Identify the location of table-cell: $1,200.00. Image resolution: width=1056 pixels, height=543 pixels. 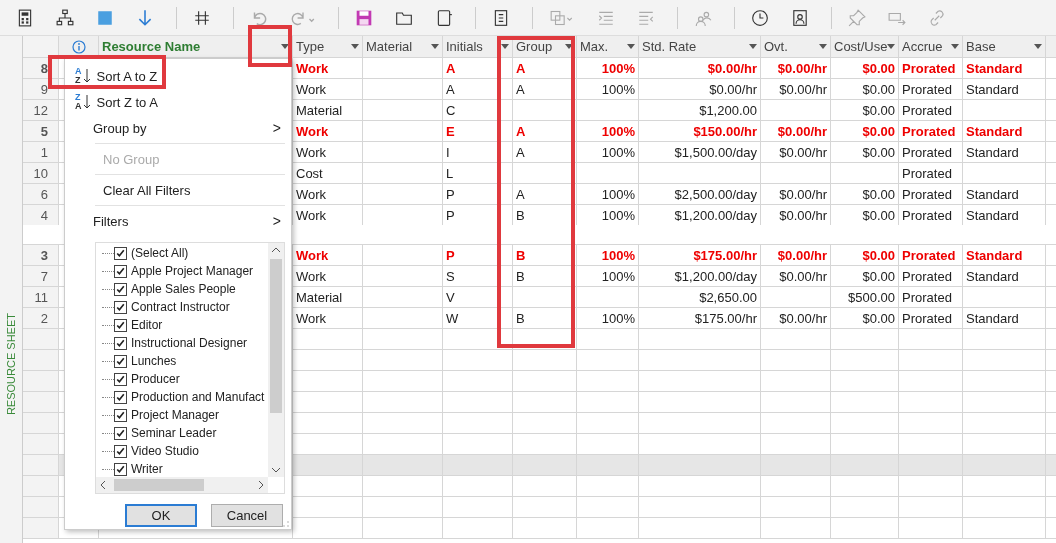
(728, 110).